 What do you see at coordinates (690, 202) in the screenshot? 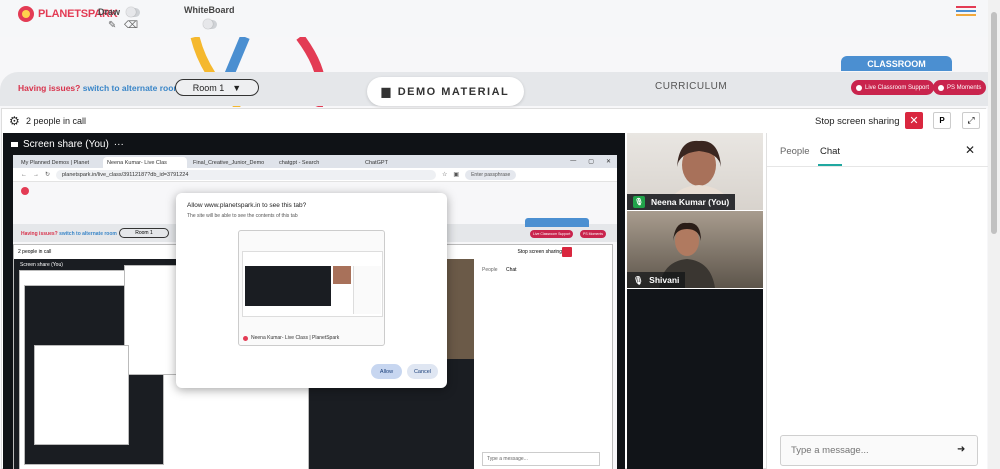
I see `participant-name: Neena Kumar (You)` at bounding box center [690, 202].